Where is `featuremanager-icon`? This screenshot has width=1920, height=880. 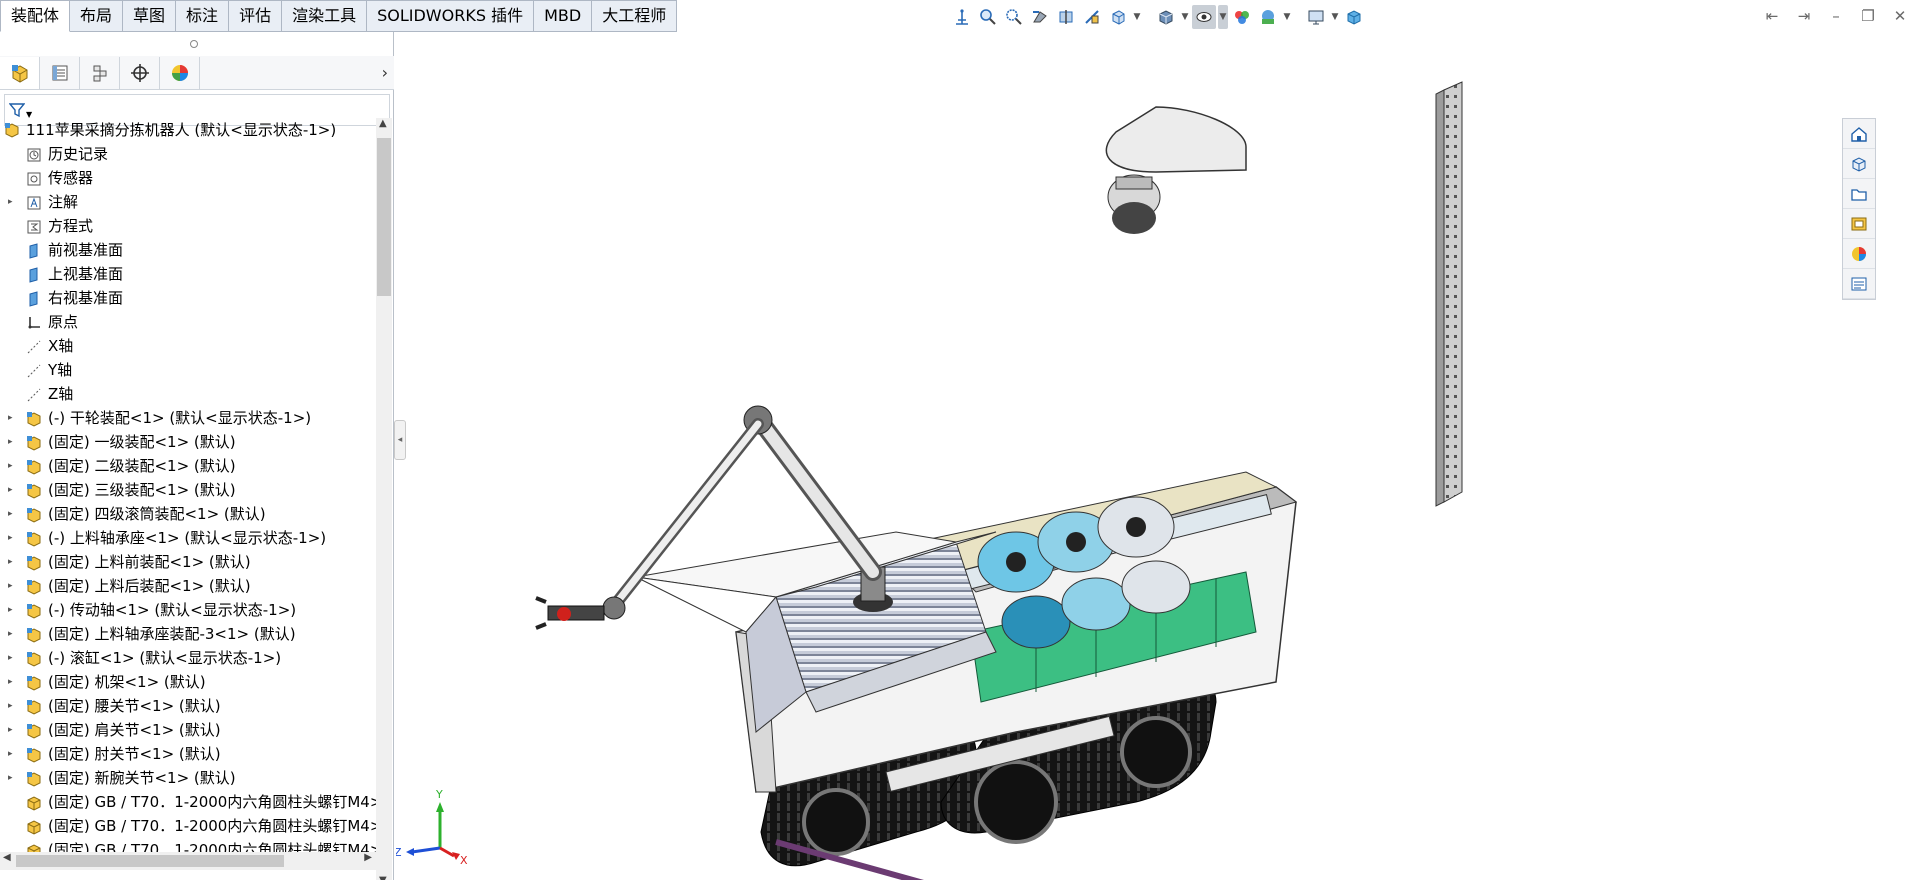
featuremanager-icon is located at coordinates (20, 72).